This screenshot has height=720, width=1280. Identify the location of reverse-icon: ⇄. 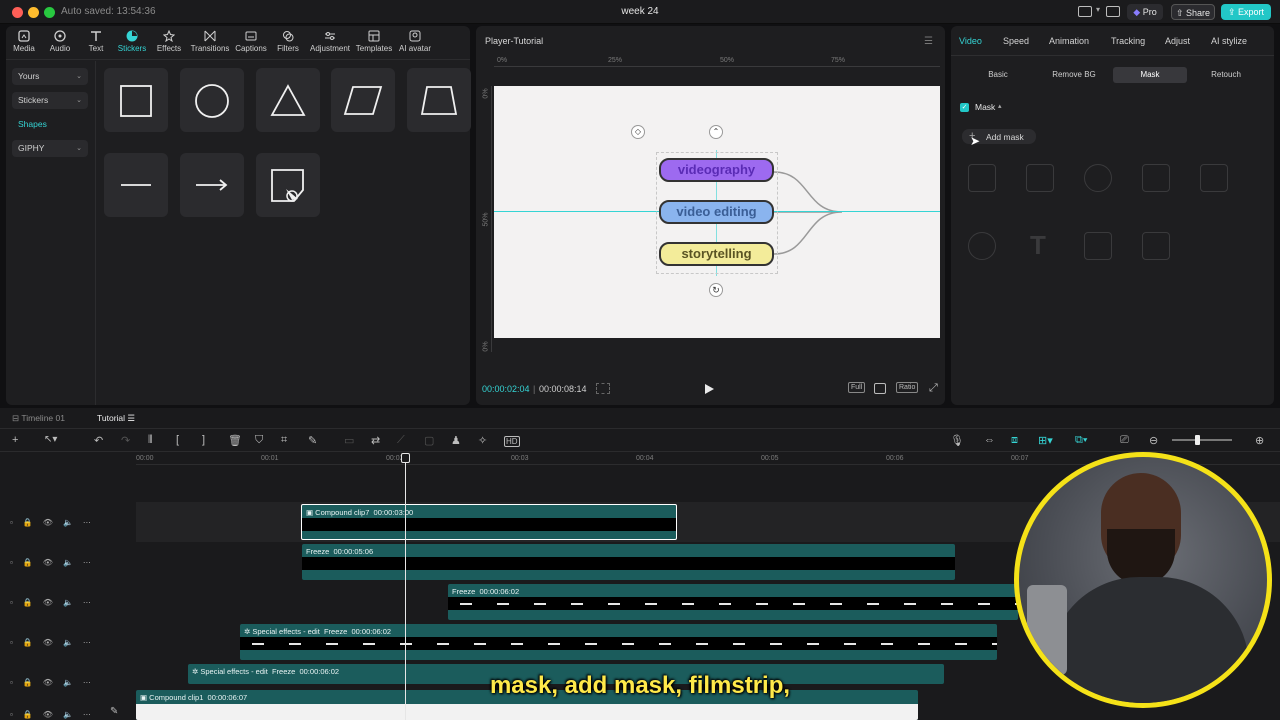
(375, 440).